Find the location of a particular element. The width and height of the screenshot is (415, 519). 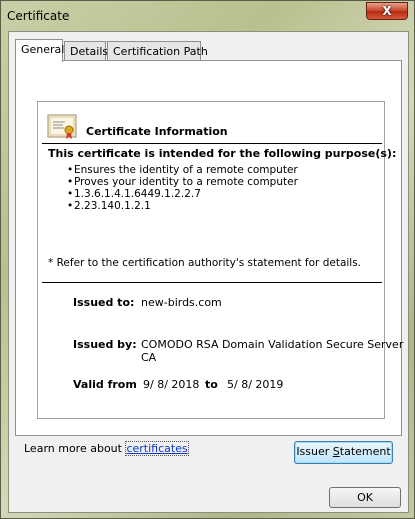

certificate-info-heading: Certificate Information is located at coordinates (157, 131).